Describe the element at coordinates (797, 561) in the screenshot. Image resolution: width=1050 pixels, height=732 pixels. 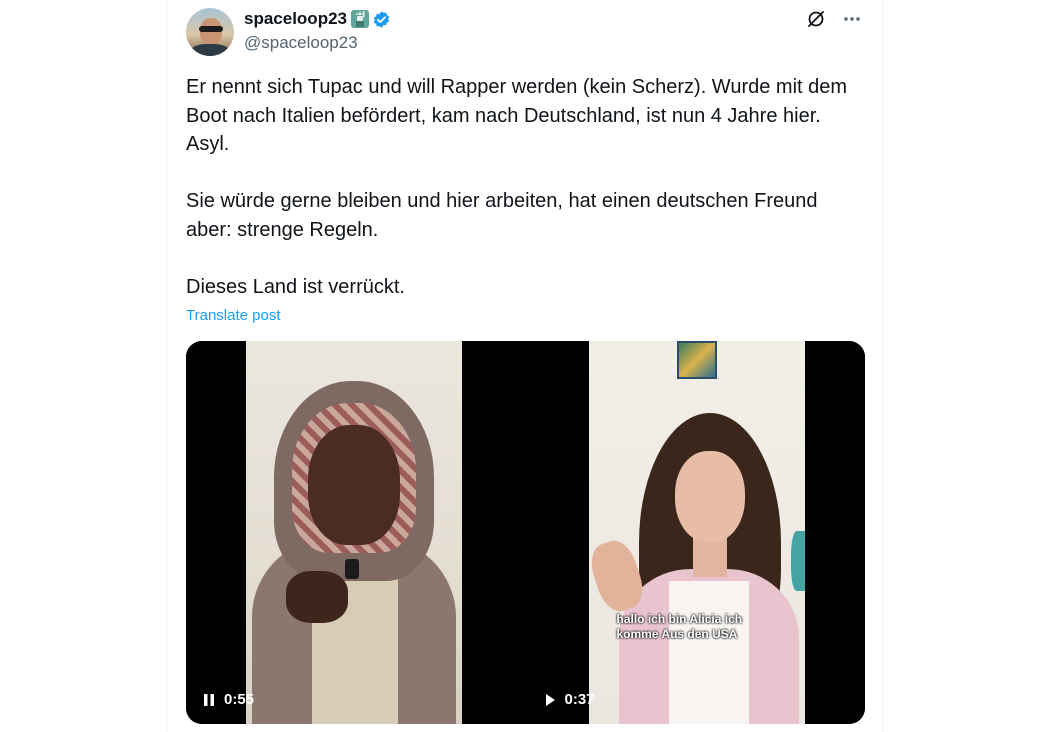
I see `background-plant` at that location.